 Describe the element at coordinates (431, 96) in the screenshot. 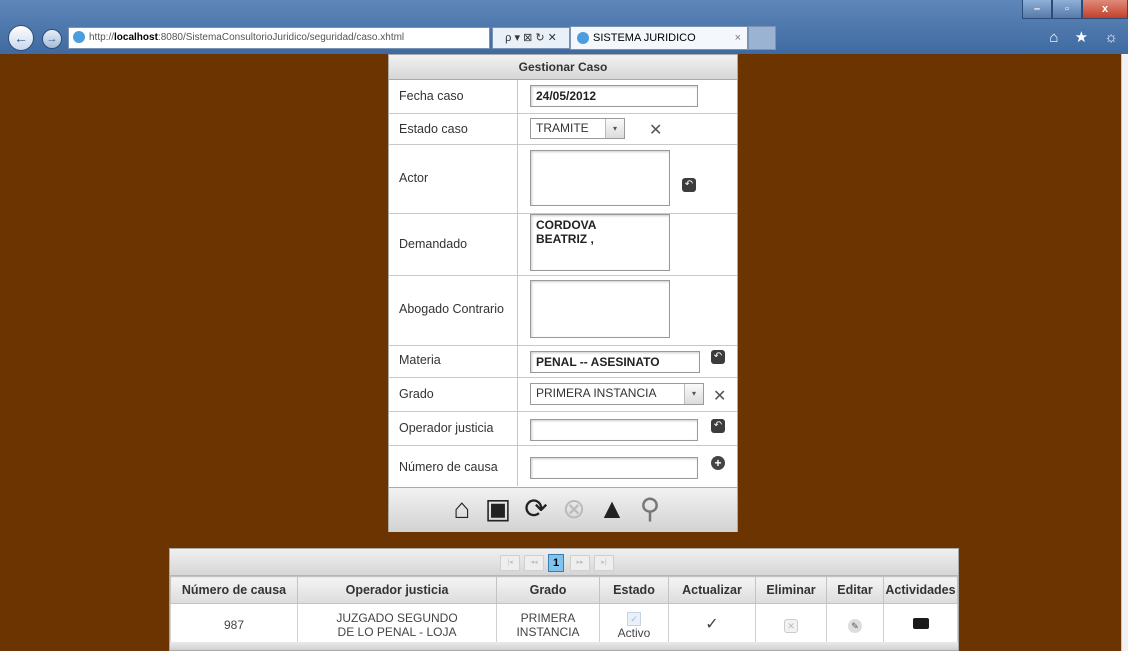

I see `fecha-label: Fecha caso` at that location.